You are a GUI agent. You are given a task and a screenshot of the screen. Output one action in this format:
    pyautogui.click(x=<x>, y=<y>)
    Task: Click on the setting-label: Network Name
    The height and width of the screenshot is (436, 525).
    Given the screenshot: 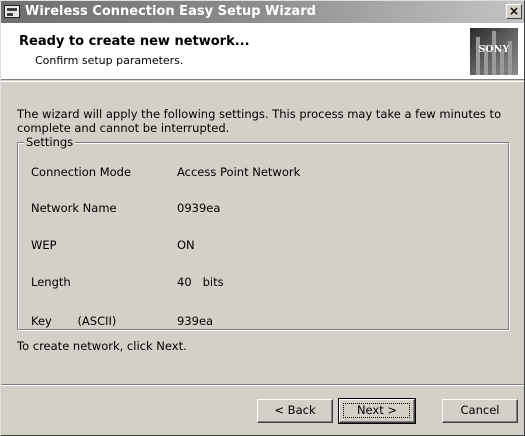 What is the action you would take?
    pyautogui.click(x=74, y=208)
    